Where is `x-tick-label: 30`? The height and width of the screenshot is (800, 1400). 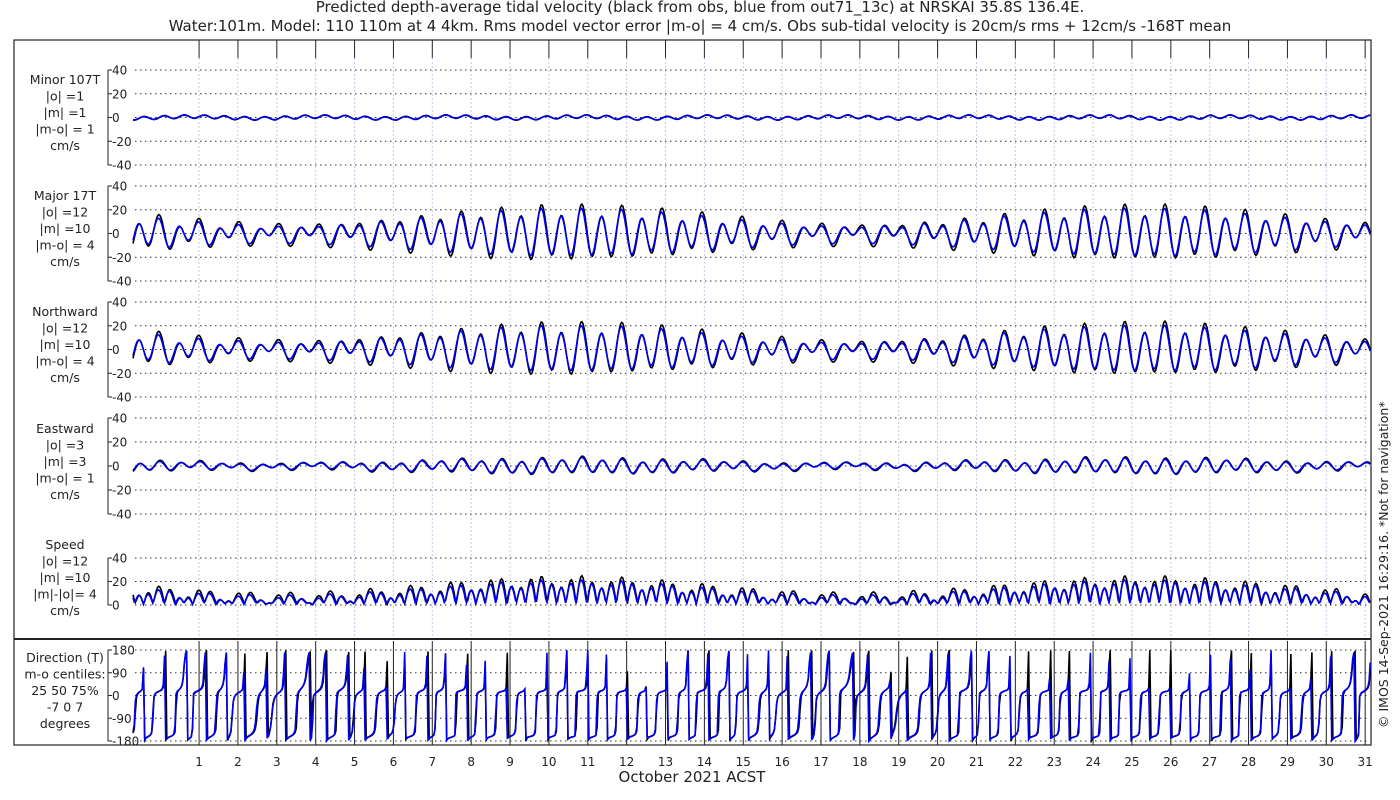 x-tick-label: 30 is located at coordinates (1326, 762).